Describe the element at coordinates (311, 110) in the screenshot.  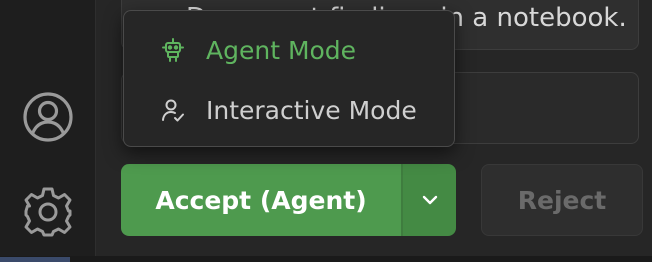
I see `menu-item-label: Interactive Mode` at that location.